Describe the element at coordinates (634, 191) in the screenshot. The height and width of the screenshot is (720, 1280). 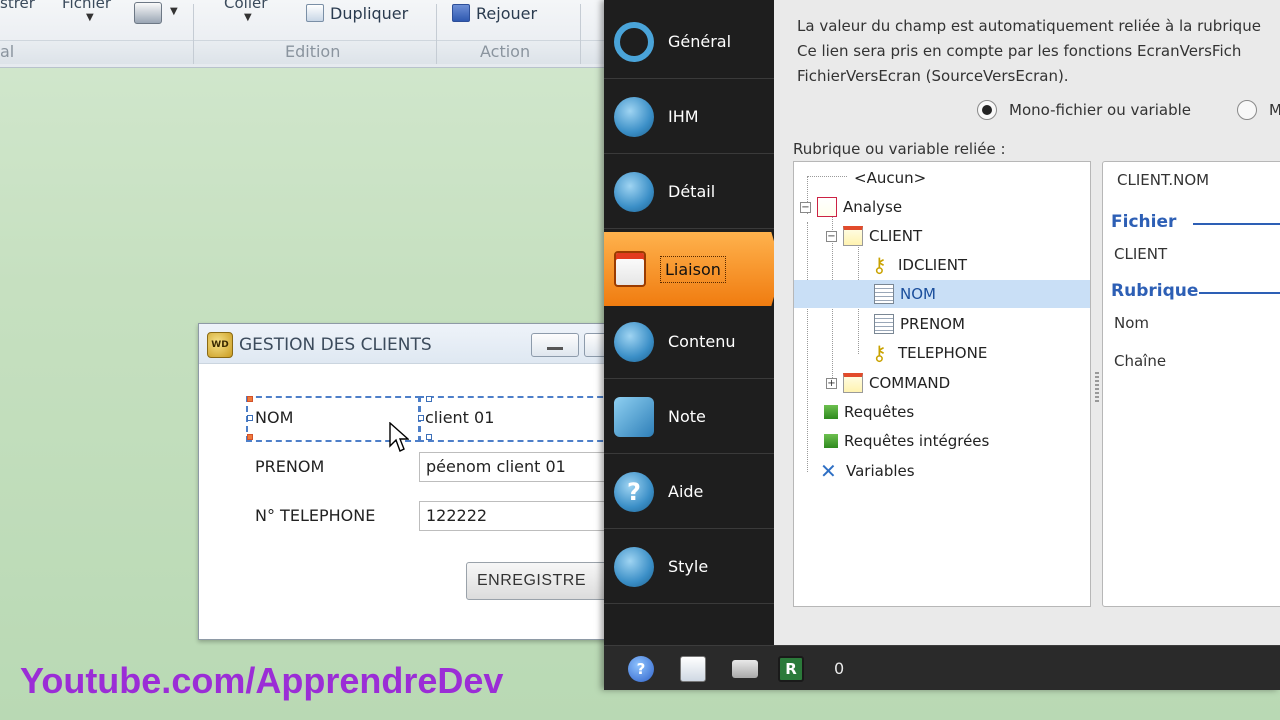
I see `detail-icon` at that location.